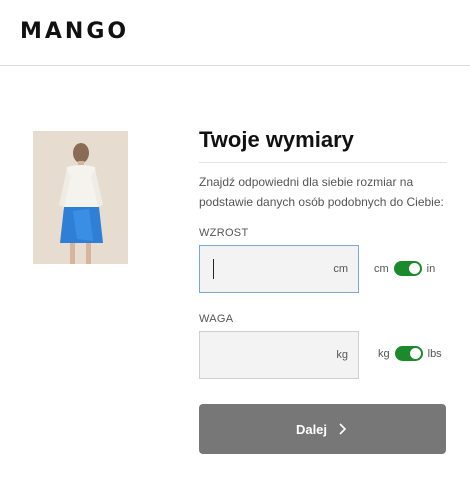 This screenshot has width=470, height=491. Describe the element at coordinates (381, 268) in the screenshot. I see `height-toggle-left-label: cm` at that location.